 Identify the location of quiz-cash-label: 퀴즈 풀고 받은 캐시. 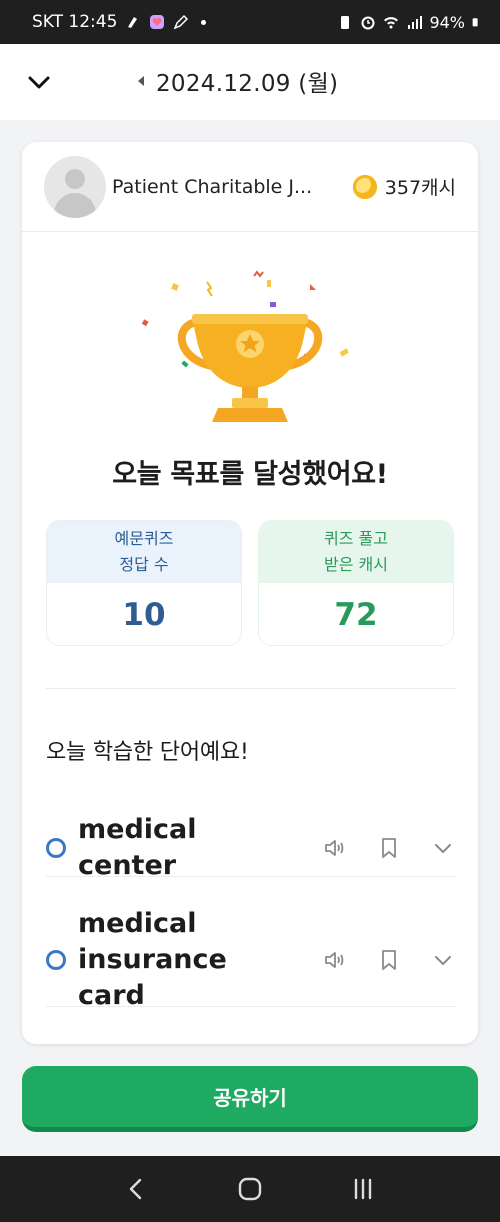
(356, 552).